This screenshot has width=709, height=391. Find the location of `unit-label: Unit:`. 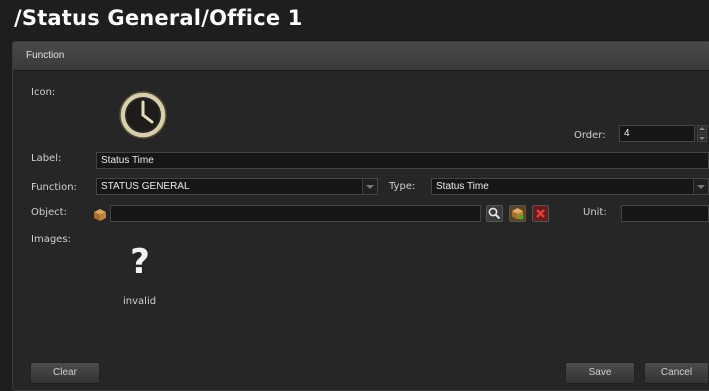

unit-label: Unit: is located at coordinates (595, 212).